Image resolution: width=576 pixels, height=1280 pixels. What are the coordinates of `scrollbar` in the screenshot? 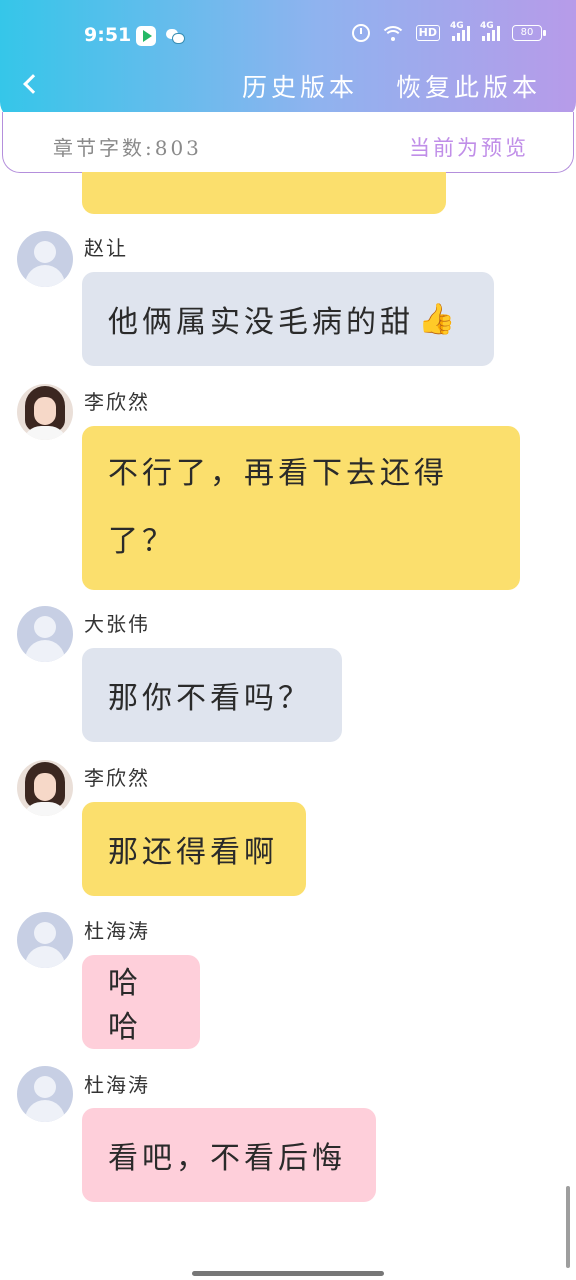 It's located at (568, 1227).